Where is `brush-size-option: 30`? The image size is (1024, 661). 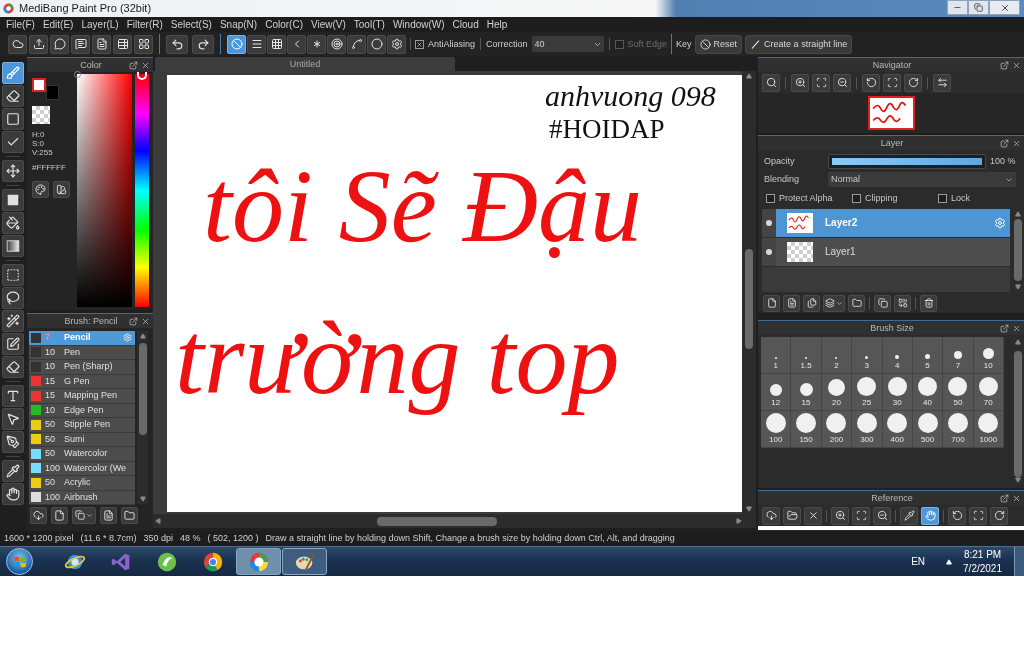 brush-size-option: 30 is located at coordinates (897, 392).